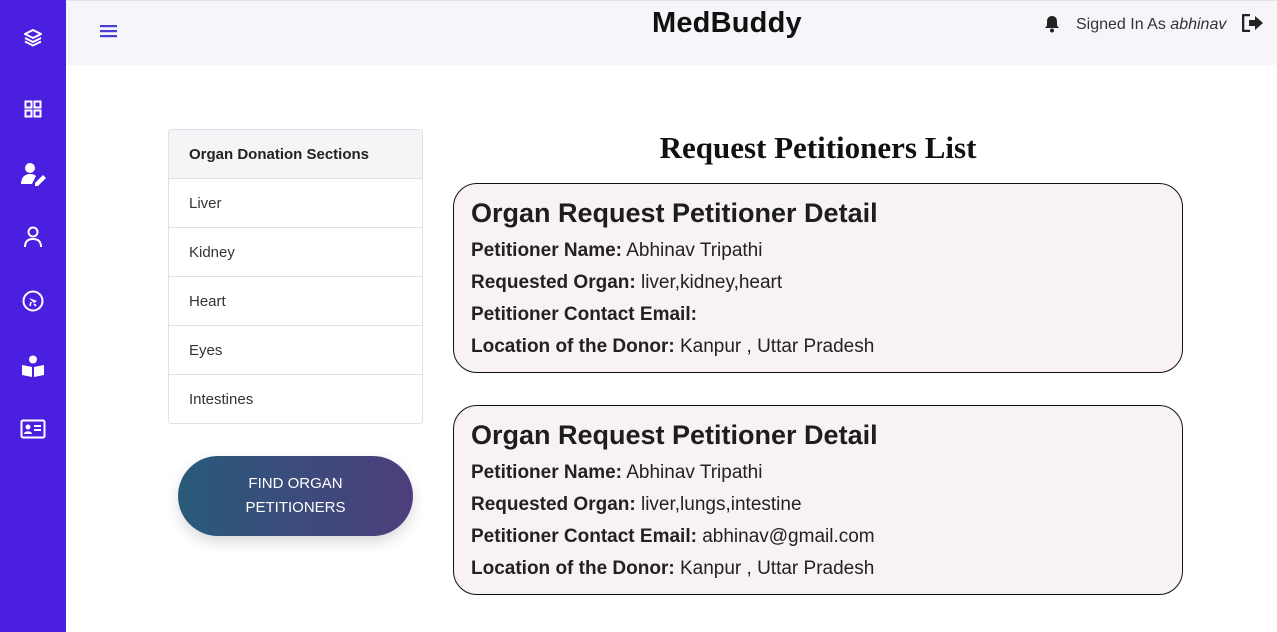  I want to click on brand-title: MedBuddy, so click(727, 23).